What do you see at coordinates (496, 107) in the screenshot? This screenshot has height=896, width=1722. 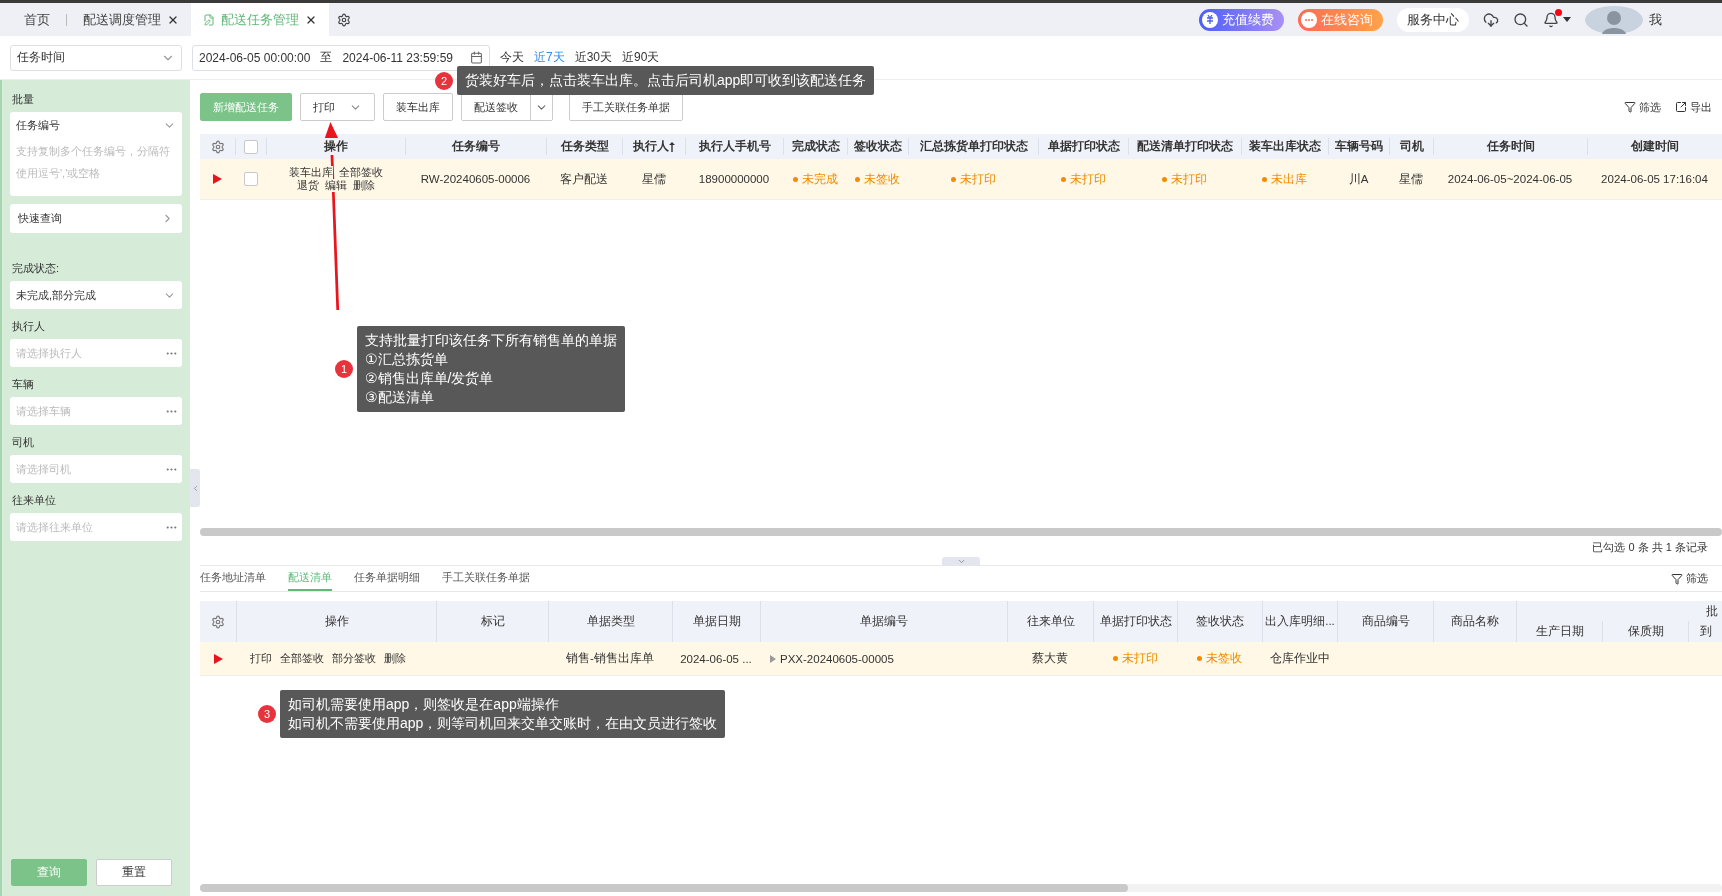 I see `toolbar-button: 配送签收` at bounding box center [496, 107].